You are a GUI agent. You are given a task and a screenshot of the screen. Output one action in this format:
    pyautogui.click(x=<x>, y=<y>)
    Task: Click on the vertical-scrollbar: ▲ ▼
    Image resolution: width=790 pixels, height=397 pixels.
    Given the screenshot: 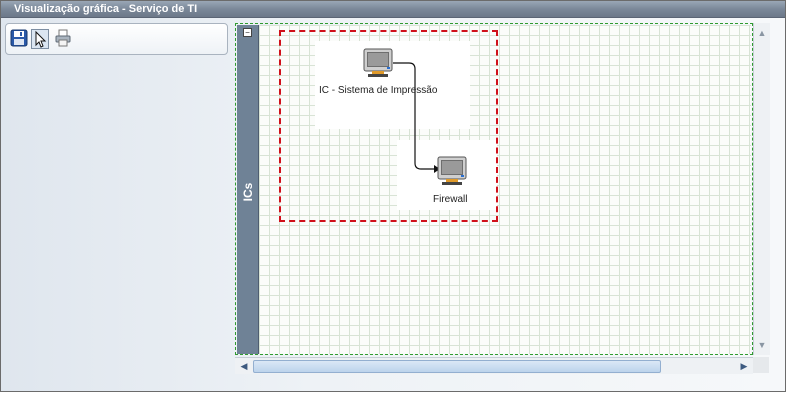 What is the action you would take?
    pyautogui.click(x=761, y=189)
    